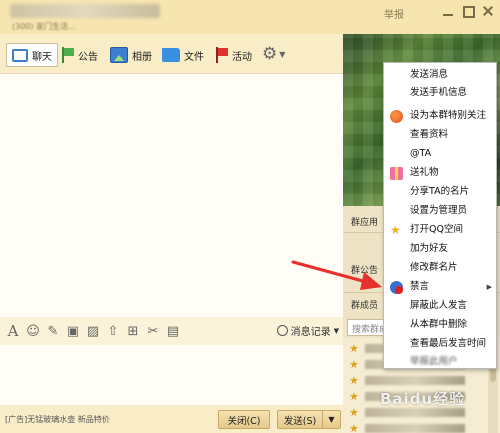 Image resolution: width=500 pixels, height=433 pixels. What do you see at coordinates (423, 399) in the screenshot?
I see `watermark-logo: Baidu经验` at bounding box center [423, 399].